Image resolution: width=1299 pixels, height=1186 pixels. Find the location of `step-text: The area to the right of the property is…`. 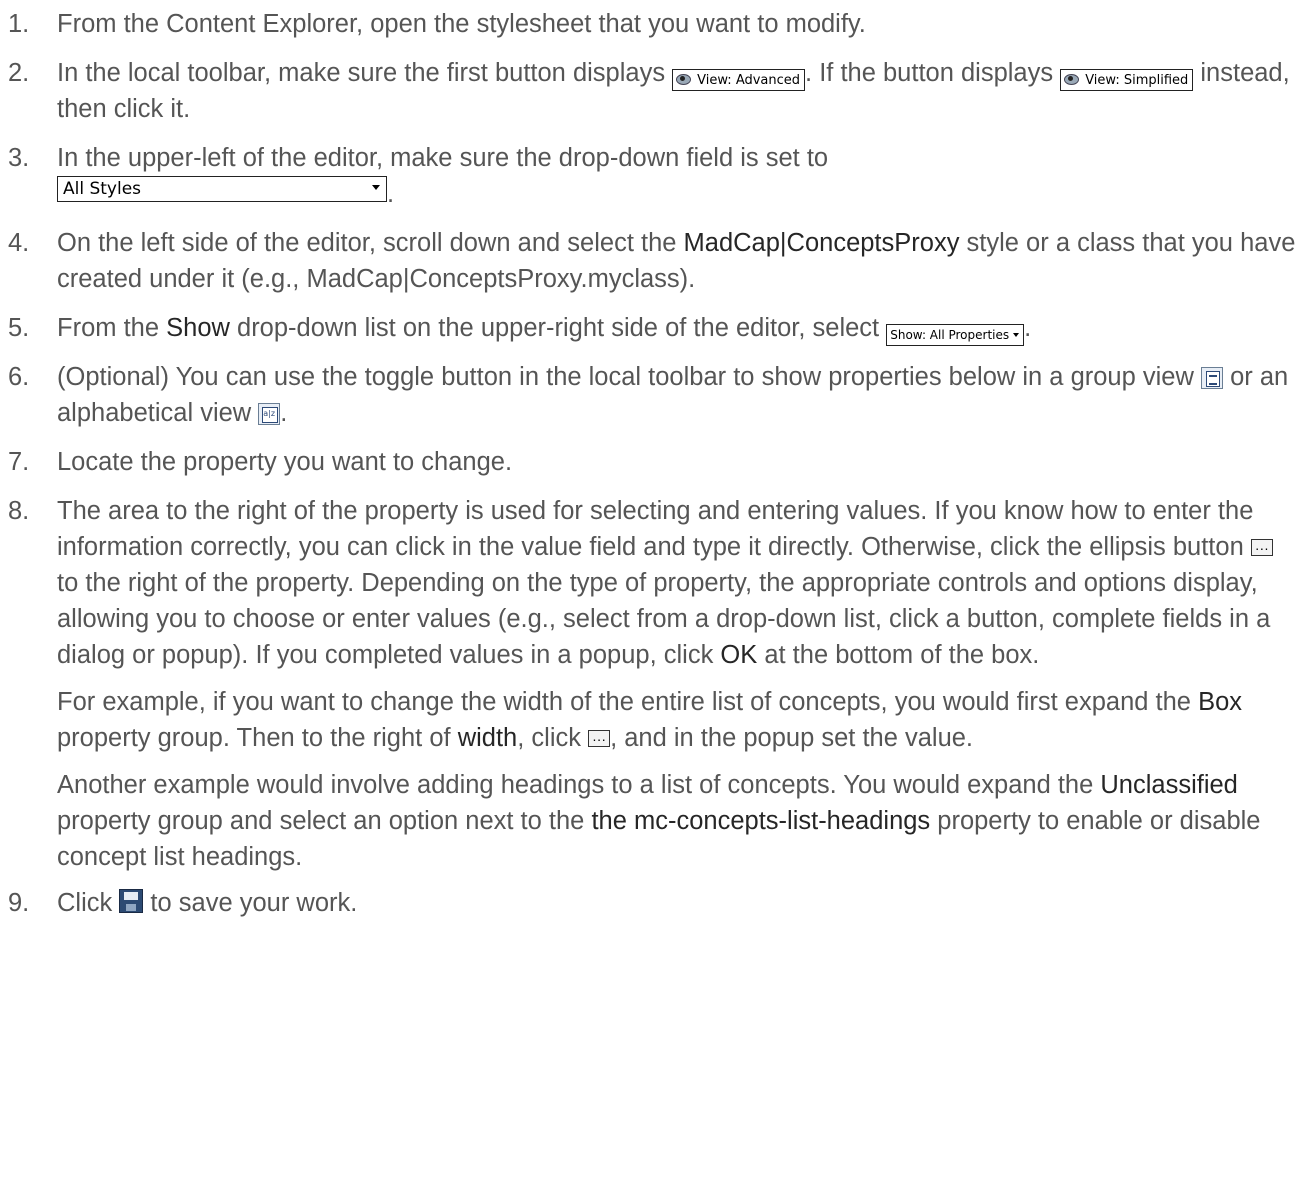

step-text: The area to the right of the property is… is located at coordinates (655, 529).